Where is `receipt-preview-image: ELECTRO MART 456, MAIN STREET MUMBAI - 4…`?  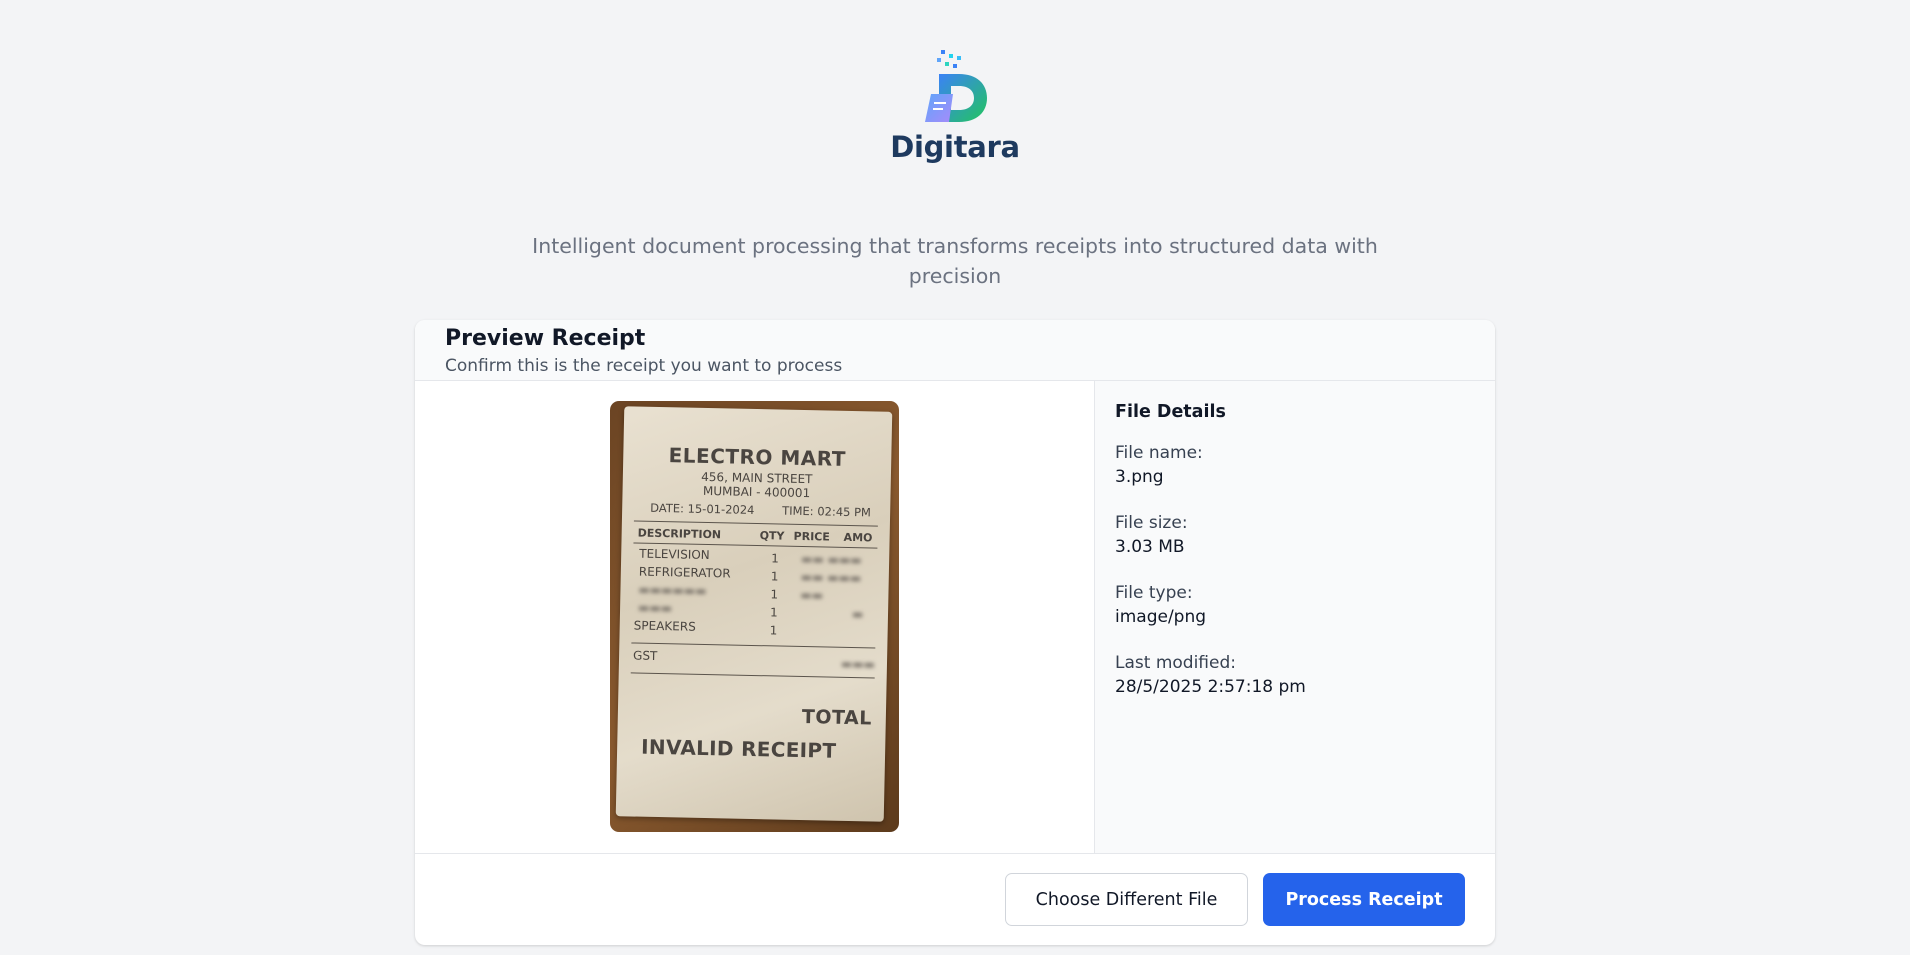
receipt-preview-image: ELECTRO MART 456, MAIN STREET MUMBAI - 4… is located at coordinates (754, 616).